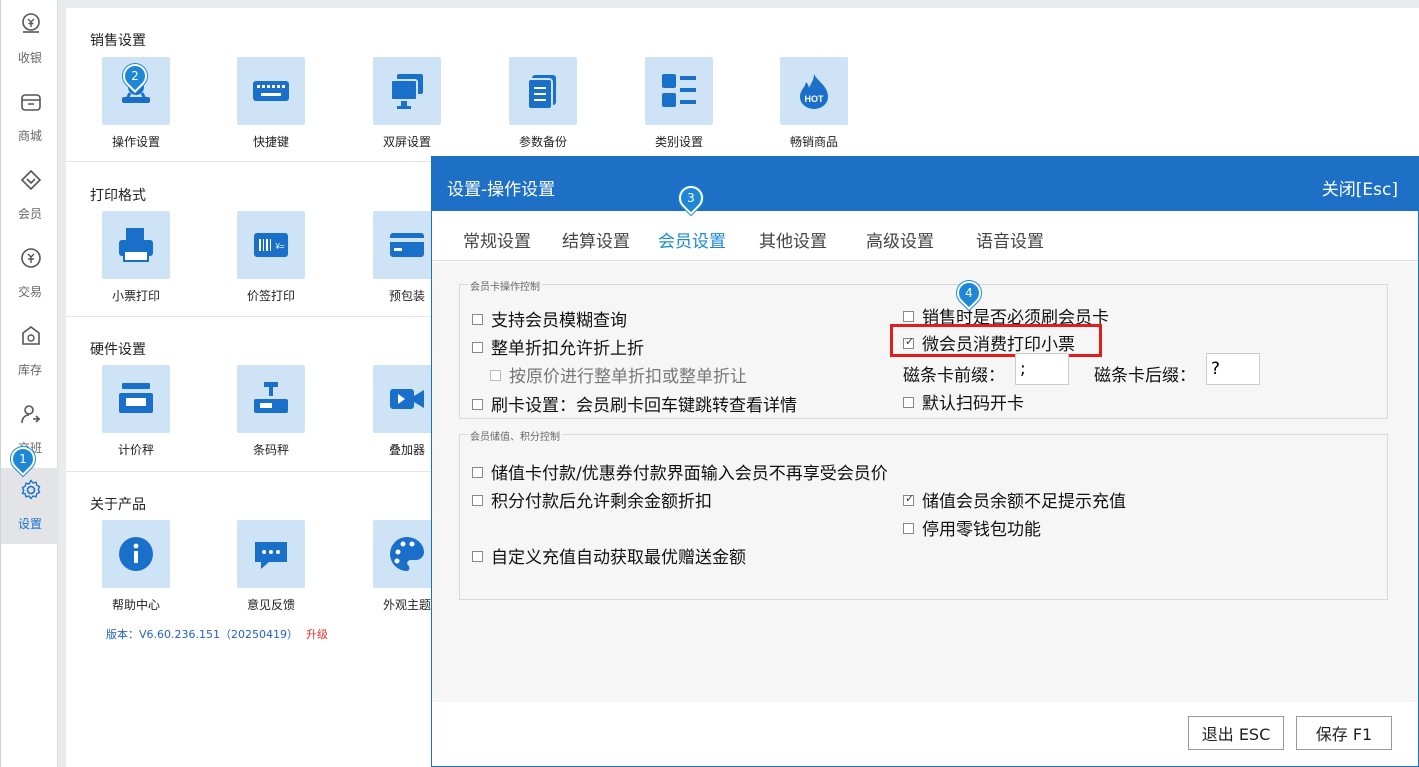 This screenshot has height=767, width=1419. Describe the element at coordinates (29, 370) in the screenshot. I see `sidebar-item-label: 库存` at that location.